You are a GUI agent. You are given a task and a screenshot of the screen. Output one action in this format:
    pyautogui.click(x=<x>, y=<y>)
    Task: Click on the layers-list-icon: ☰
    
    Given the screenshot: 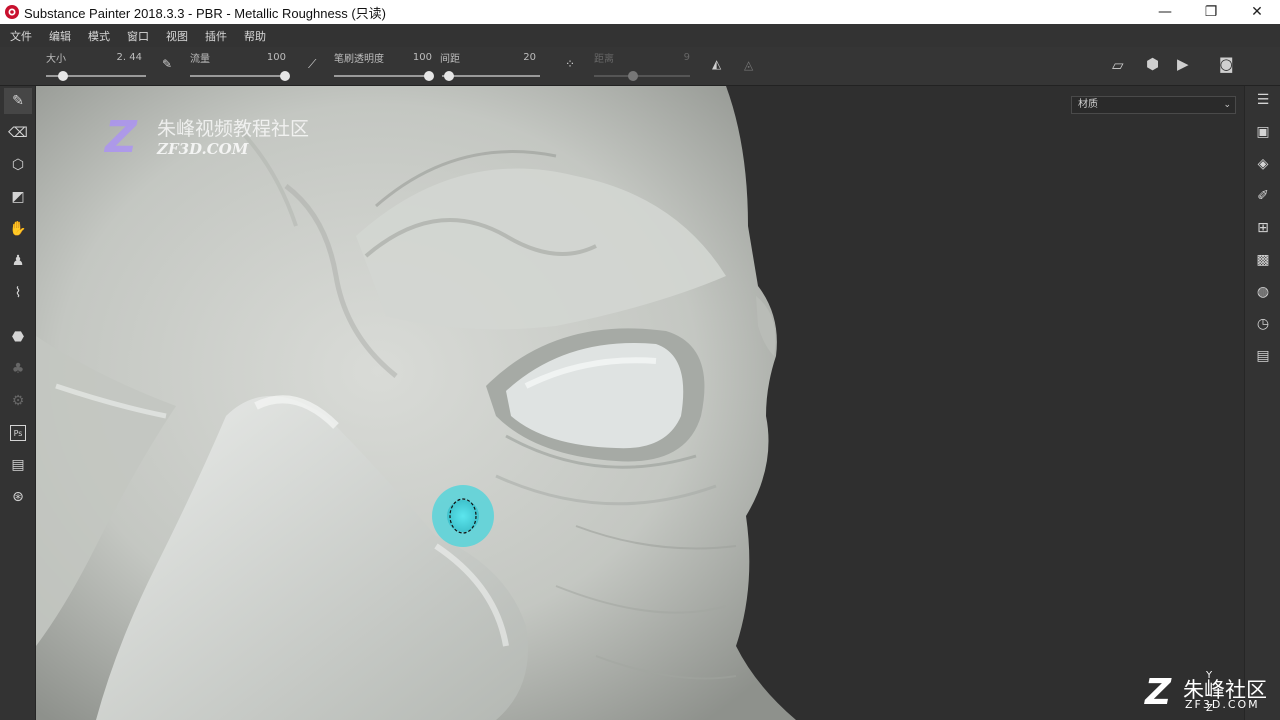 What is the action you would take?
    pyautogui.click(x=1263, y=100)
    